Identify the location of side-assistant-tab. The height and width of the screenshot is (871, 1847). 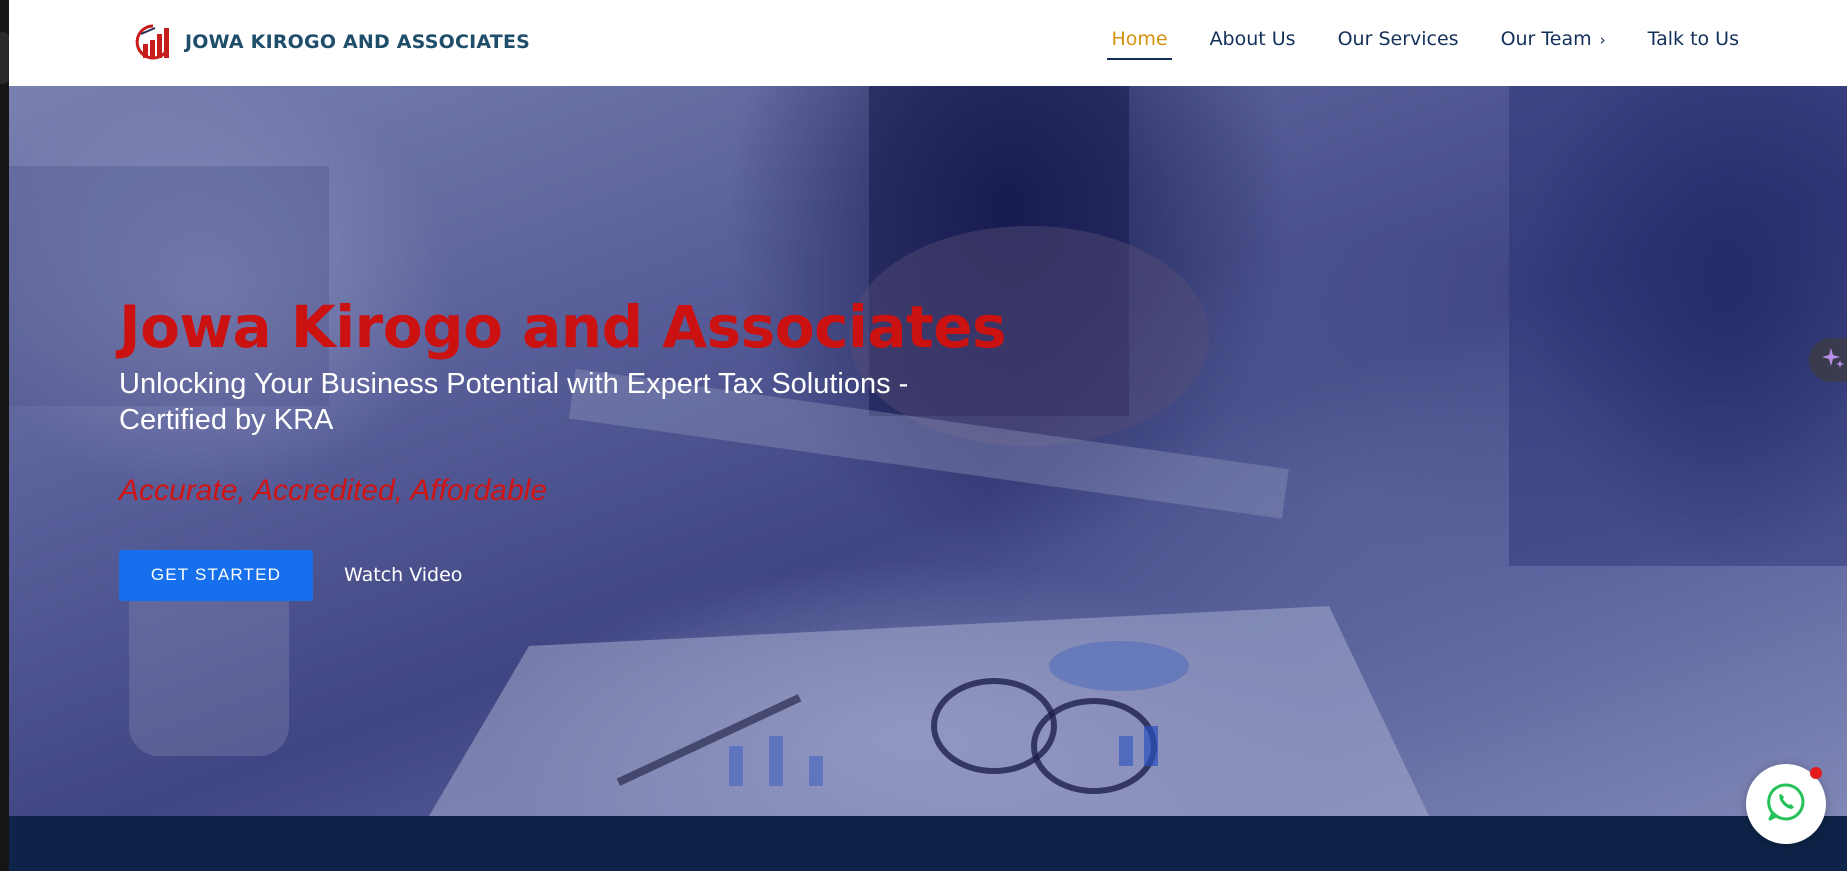
(1828, 360).